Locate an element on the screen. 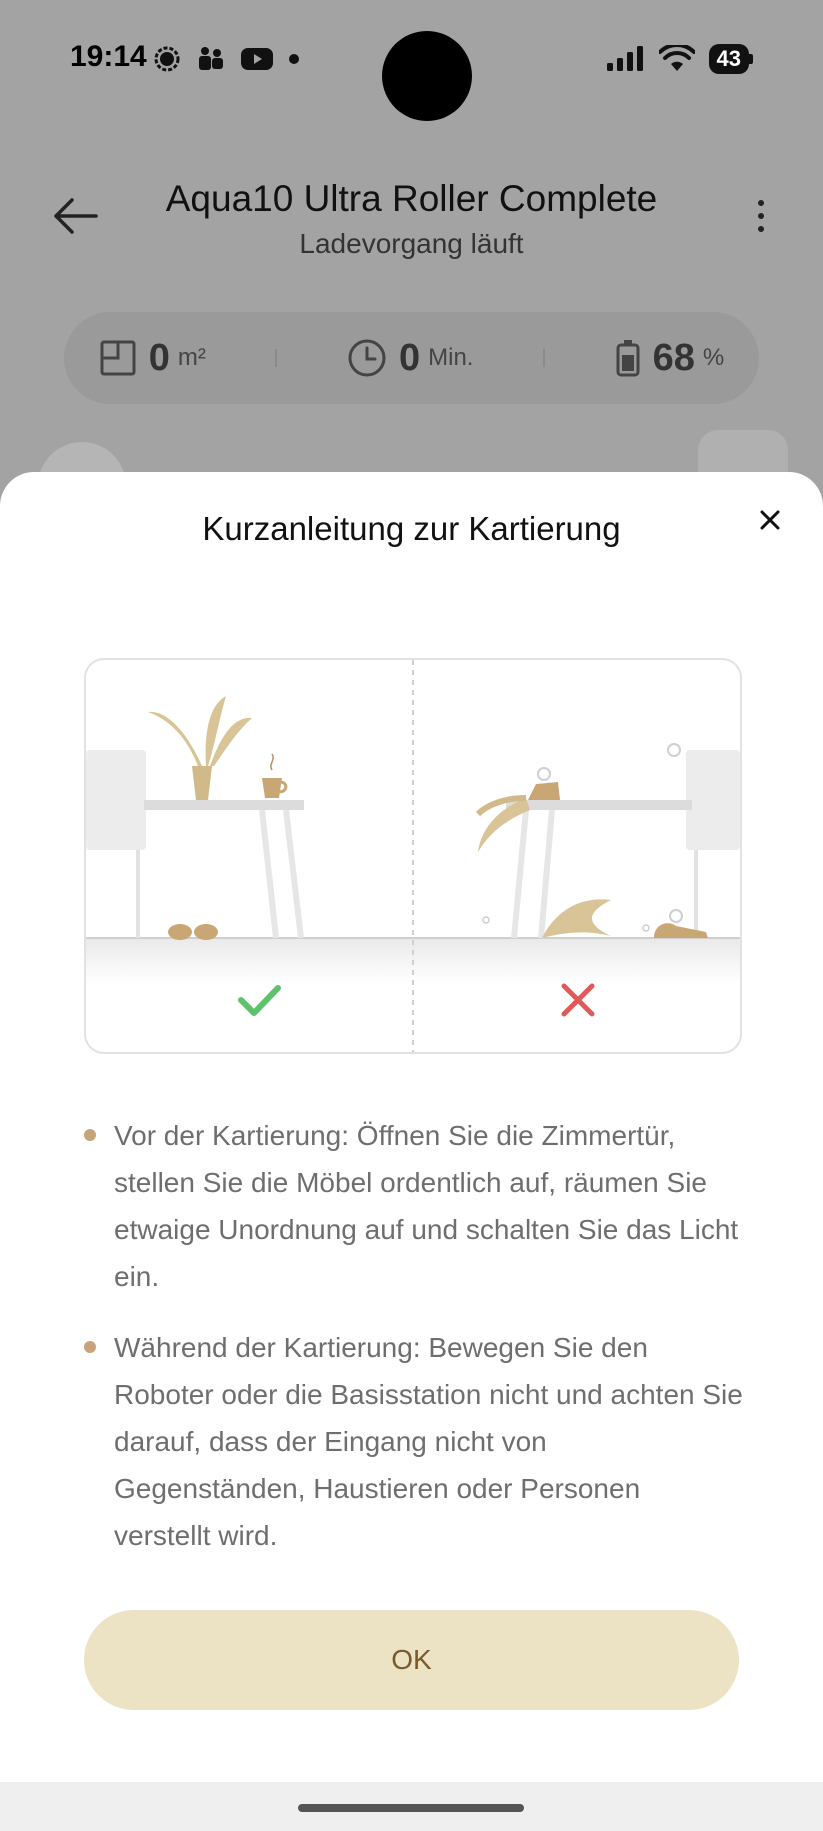 Image resolution: width=823 pixels, height=1831 pixels. stat-time-value: 0 is located at coordinates (409, 357).